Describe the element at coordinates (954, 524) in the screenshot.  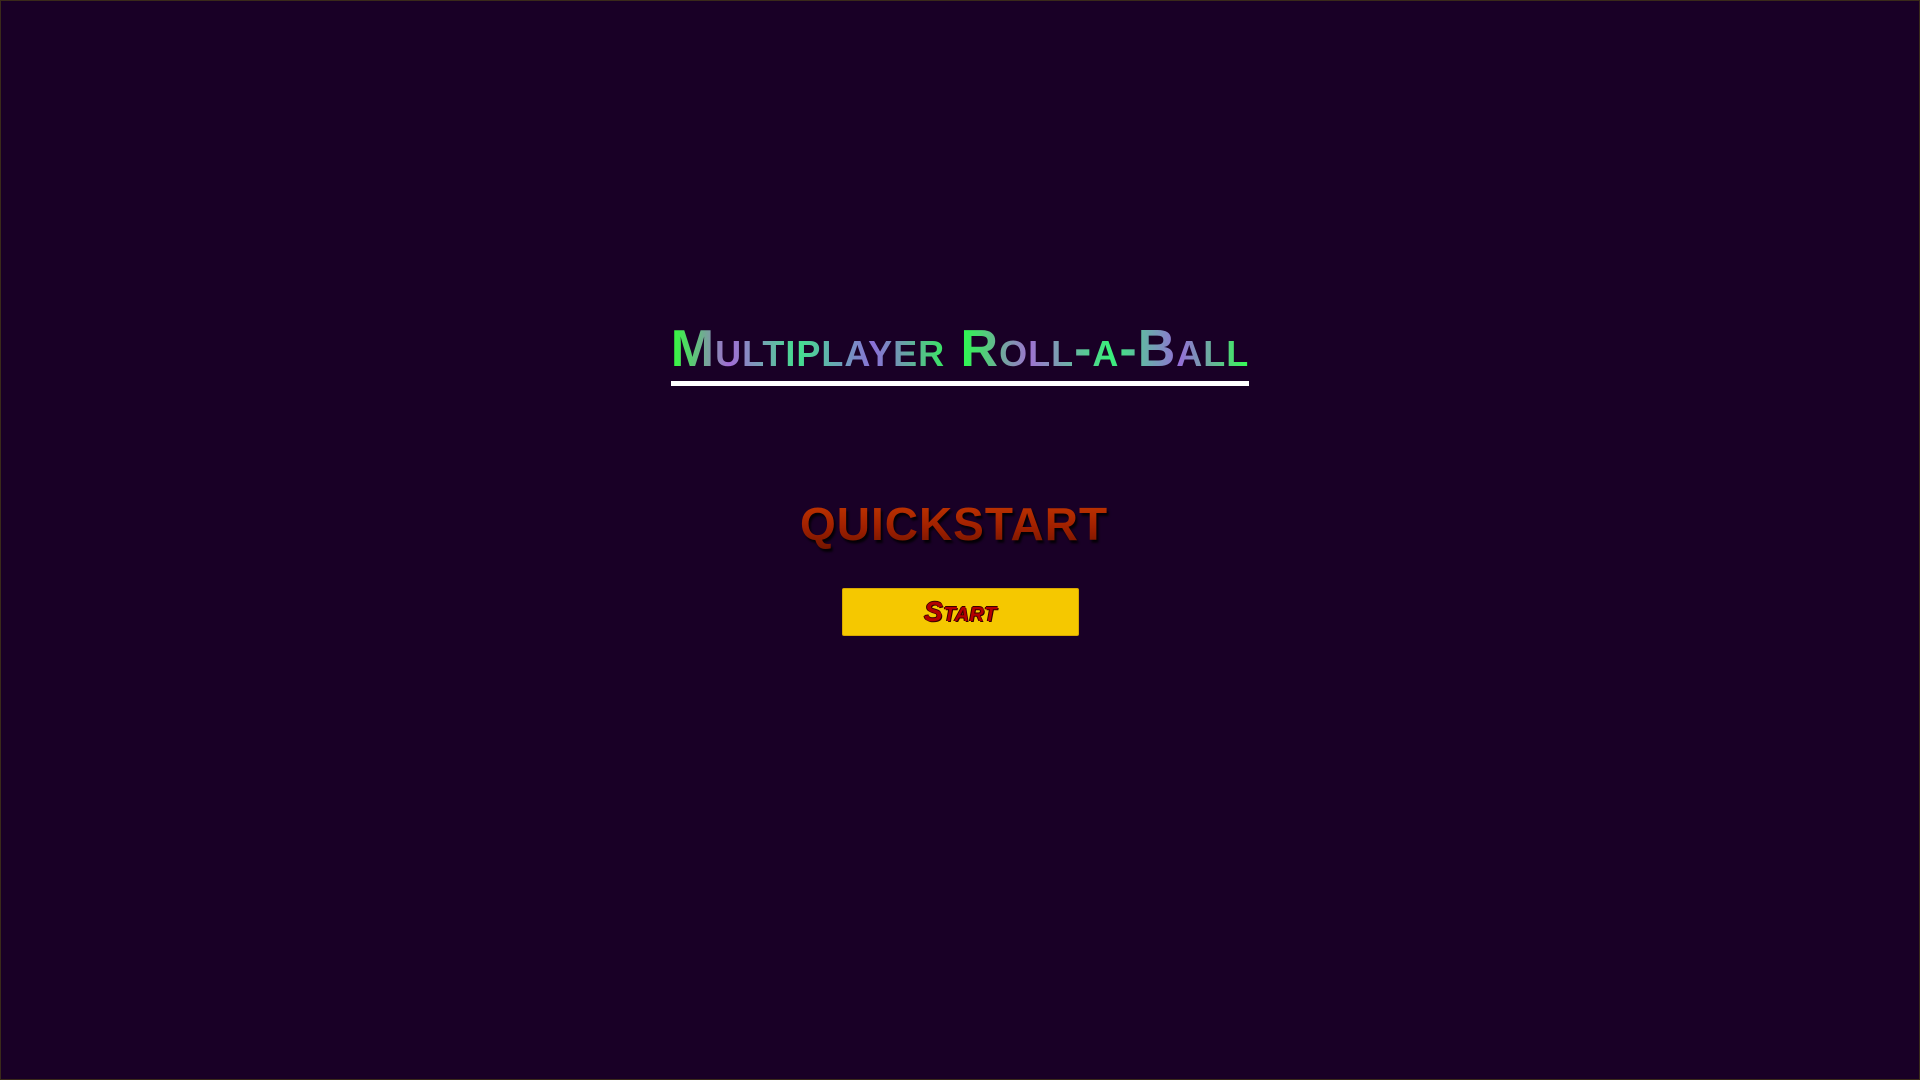
I see `quickstart-heading: QUICKSTART` at that location.